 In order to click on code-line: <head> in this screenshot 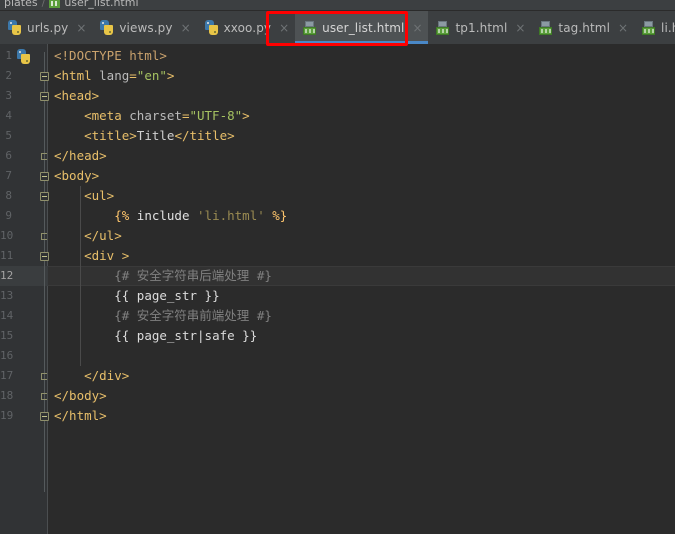, I will do `click(76, 96)`.